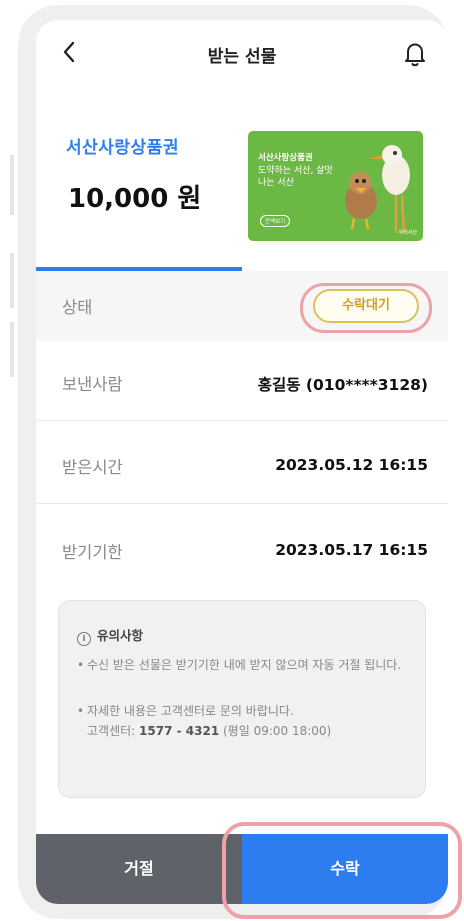 This screenshot has height=921, width=464. What do you see at coordinates (179, 731) in the screenshot?
I see `customer-center-phone: 1577 - 4321` at bounding box center [179, 731].